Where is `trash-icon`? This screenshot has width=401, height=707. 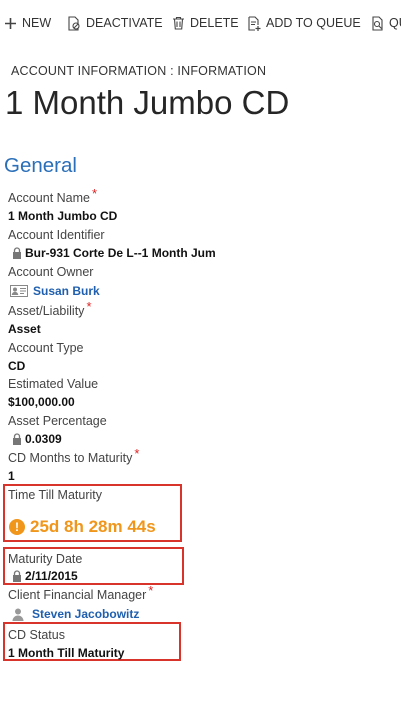 trash-icon is located at coordinates (178, 23).